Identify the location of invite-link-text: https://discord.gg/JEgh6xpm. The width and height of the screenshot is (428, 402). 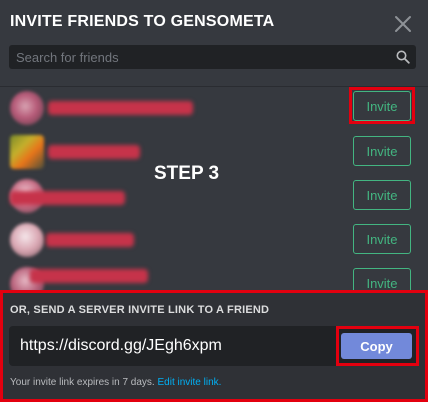
(121, 346).